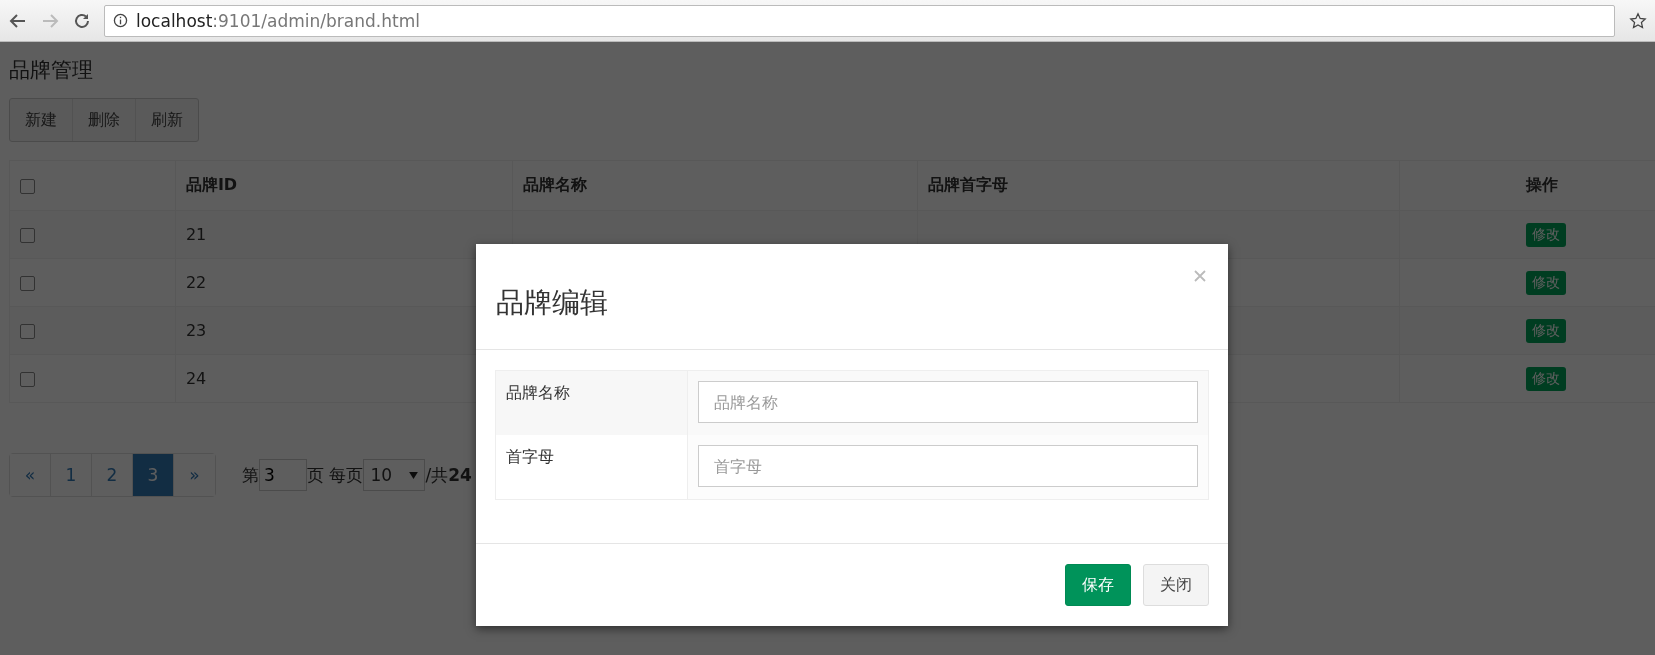 Image resolution: width=1655 pixels, height=655 pixels. What do you see at coordinates (1200, 276) in the screenshot?
I see `close-icon` at bounding box center [1200, 276].